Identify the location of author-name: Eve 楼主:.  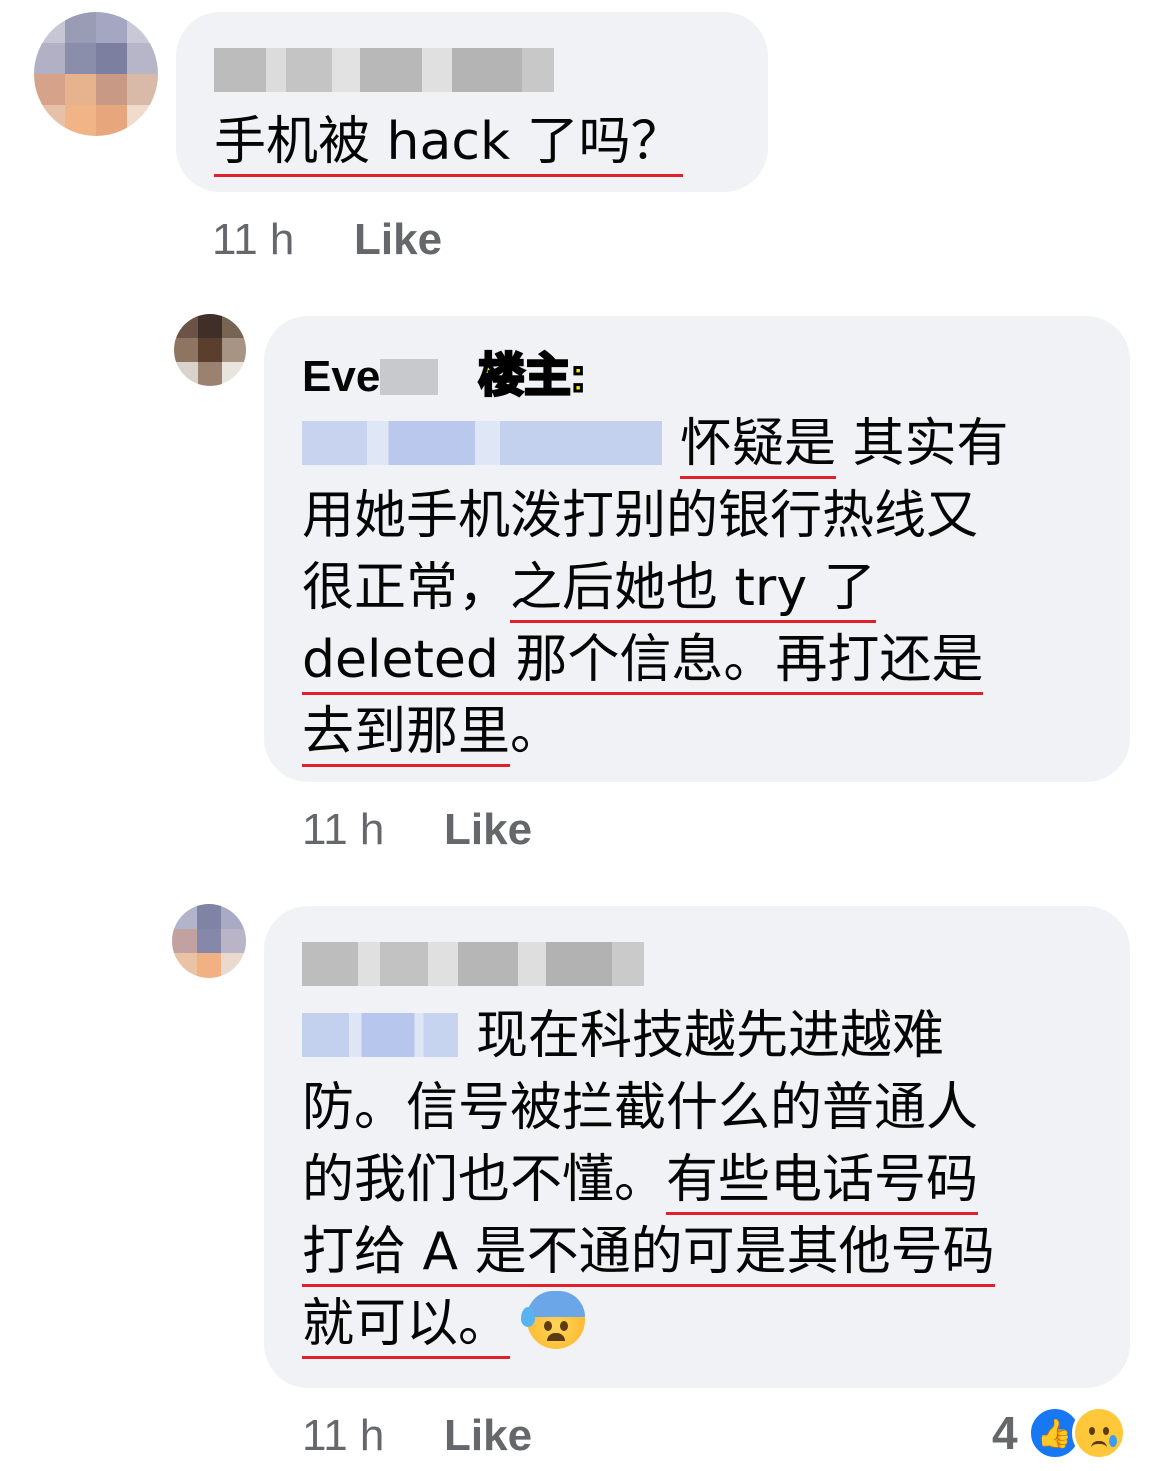
(444, 375).